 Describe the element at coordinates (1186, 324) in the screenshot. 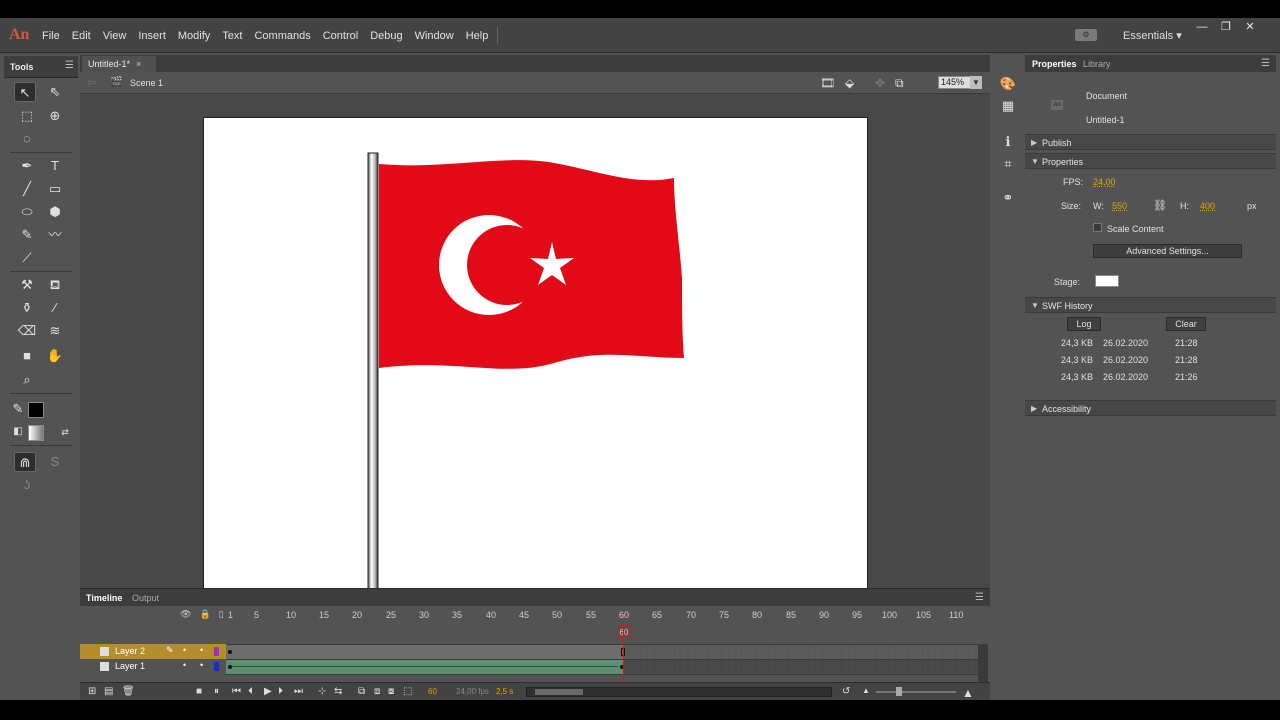

I see `clear-button: Clear` at that location.